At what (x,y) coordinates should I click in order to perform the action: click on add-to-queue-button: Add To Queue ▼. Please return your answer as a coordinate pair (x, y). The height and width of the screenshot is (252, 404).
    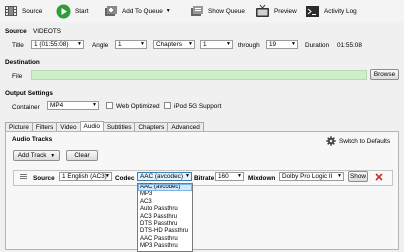
    Looking at the image, I should click on (137, 11).